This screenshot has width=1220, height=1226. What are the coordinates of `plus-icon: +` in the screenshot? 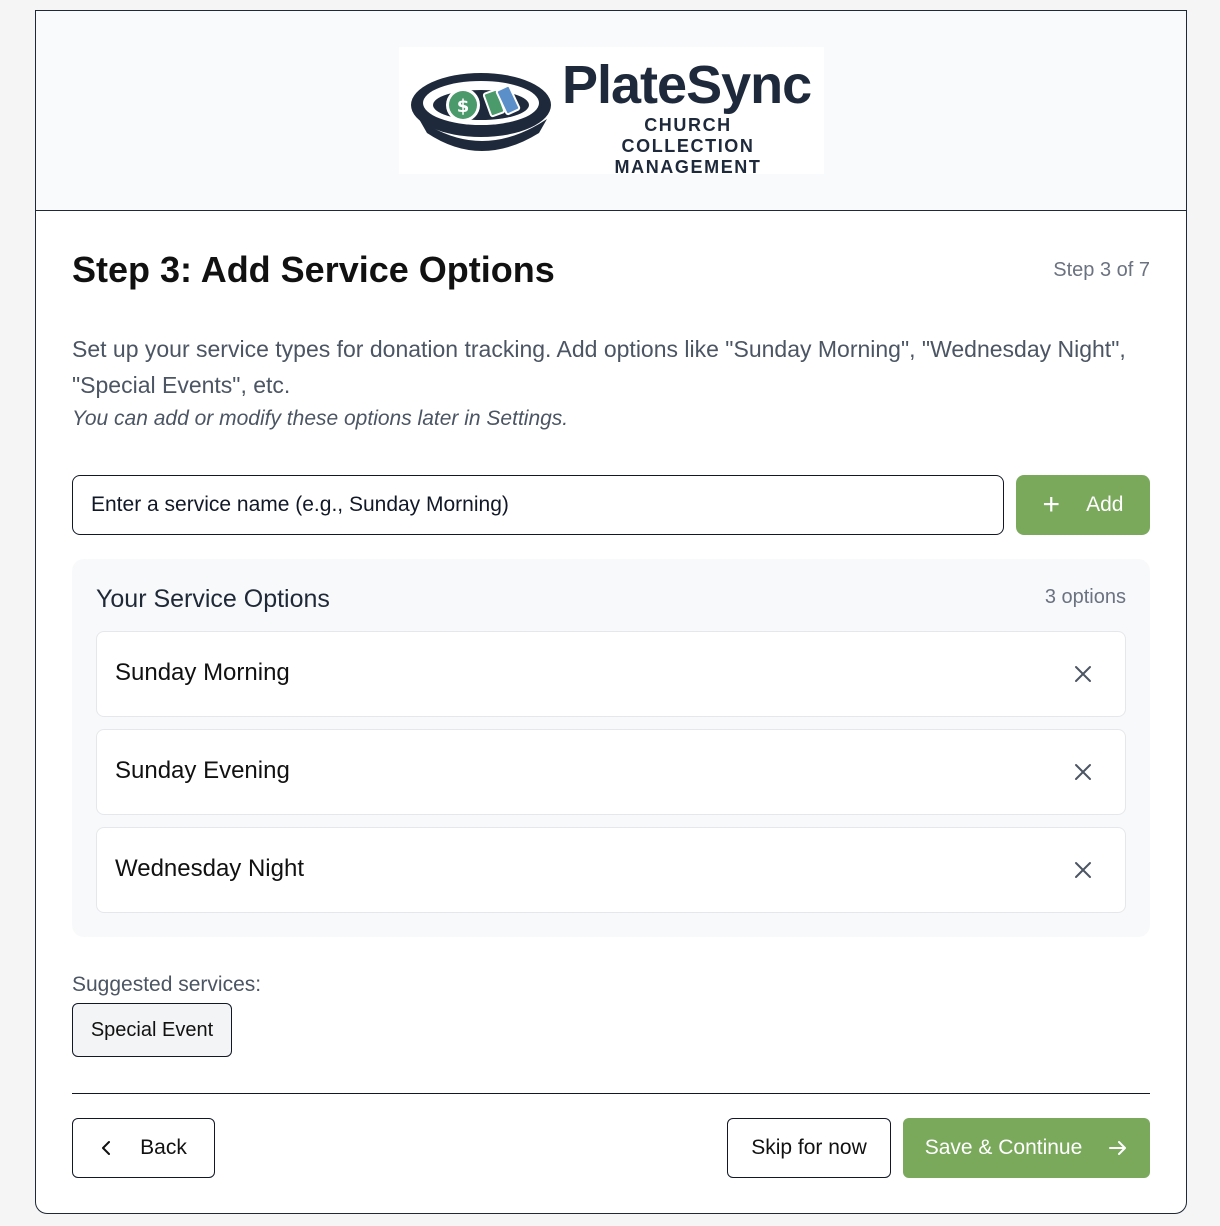 It's located at (1051, 504).